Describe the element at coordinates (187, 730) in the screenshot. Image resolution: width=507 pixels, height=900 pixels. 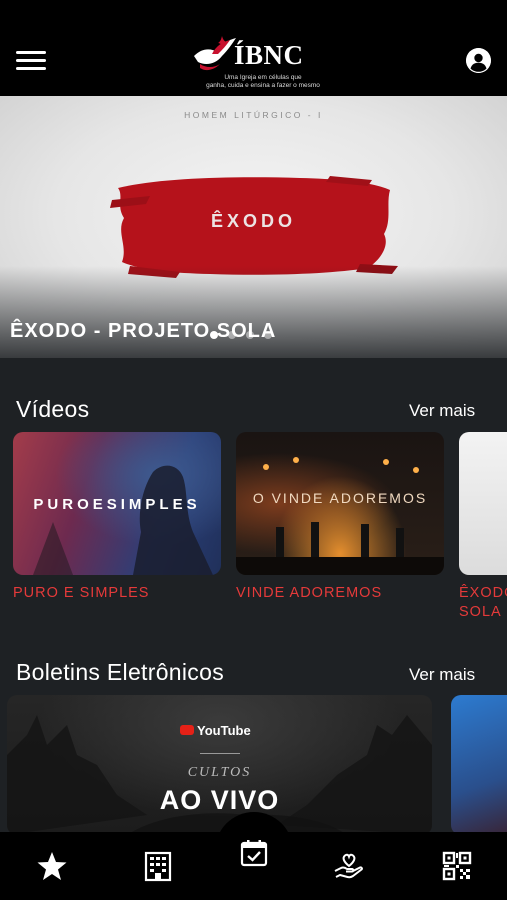
I see `youtube-icon` at that location.